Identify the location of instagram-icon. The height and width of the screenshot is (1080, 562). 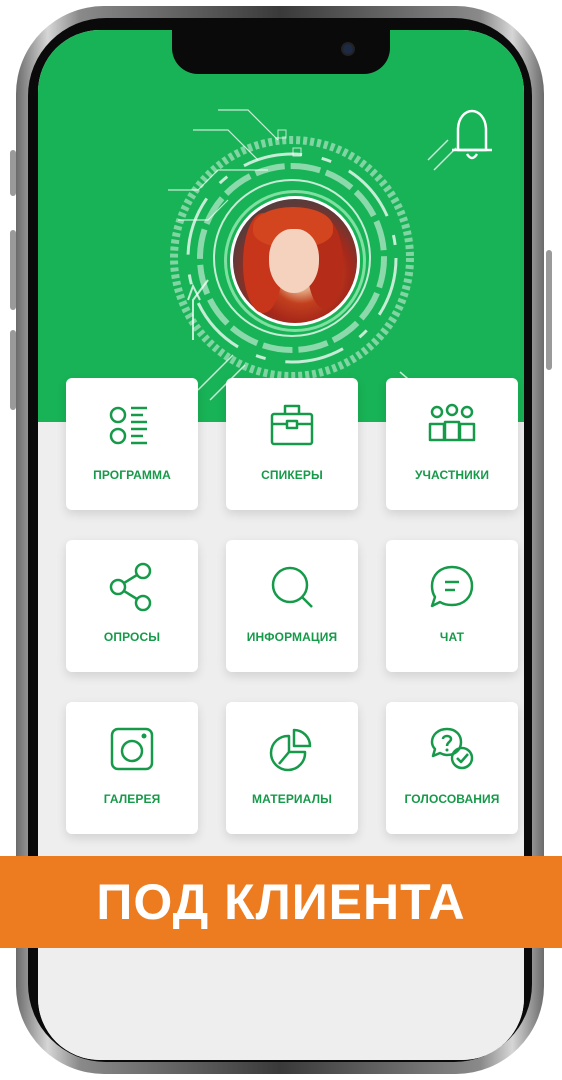
(132, 749).